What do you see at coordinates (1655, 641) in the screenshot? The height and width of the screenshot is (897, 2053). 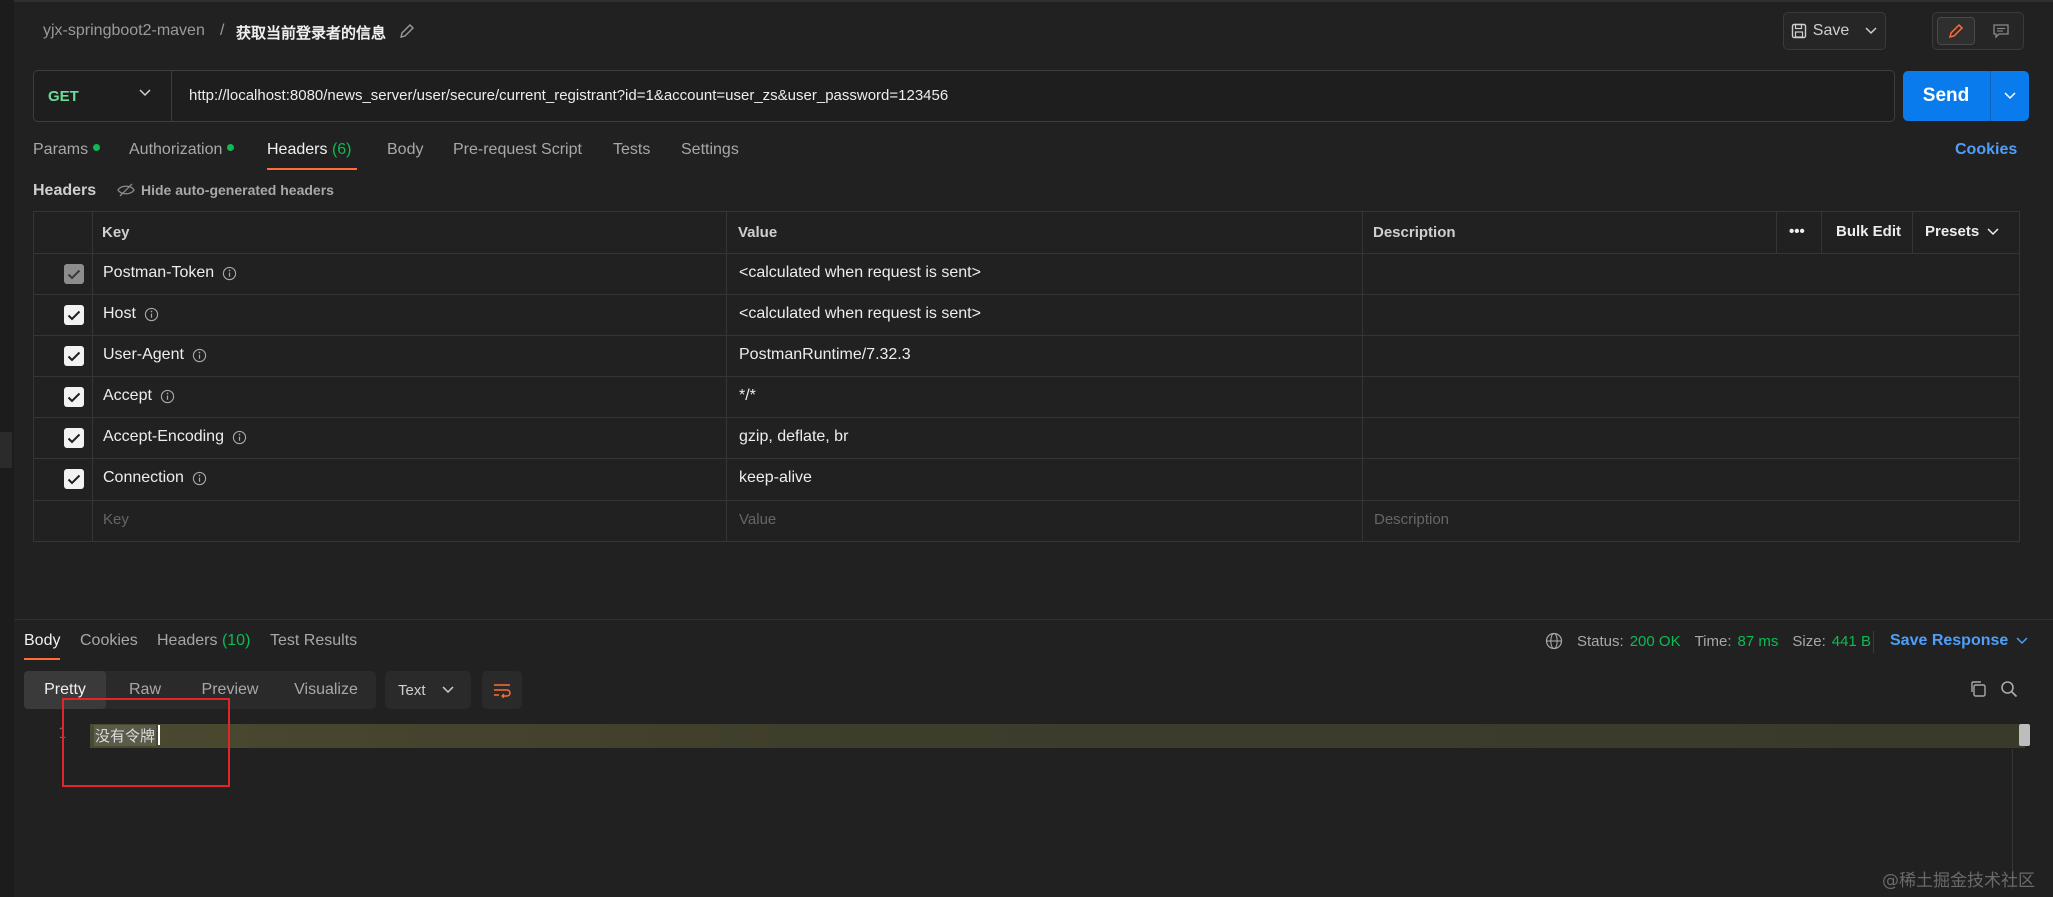 I see `status-value: 200 OK` at bounding box center [1655, 641].